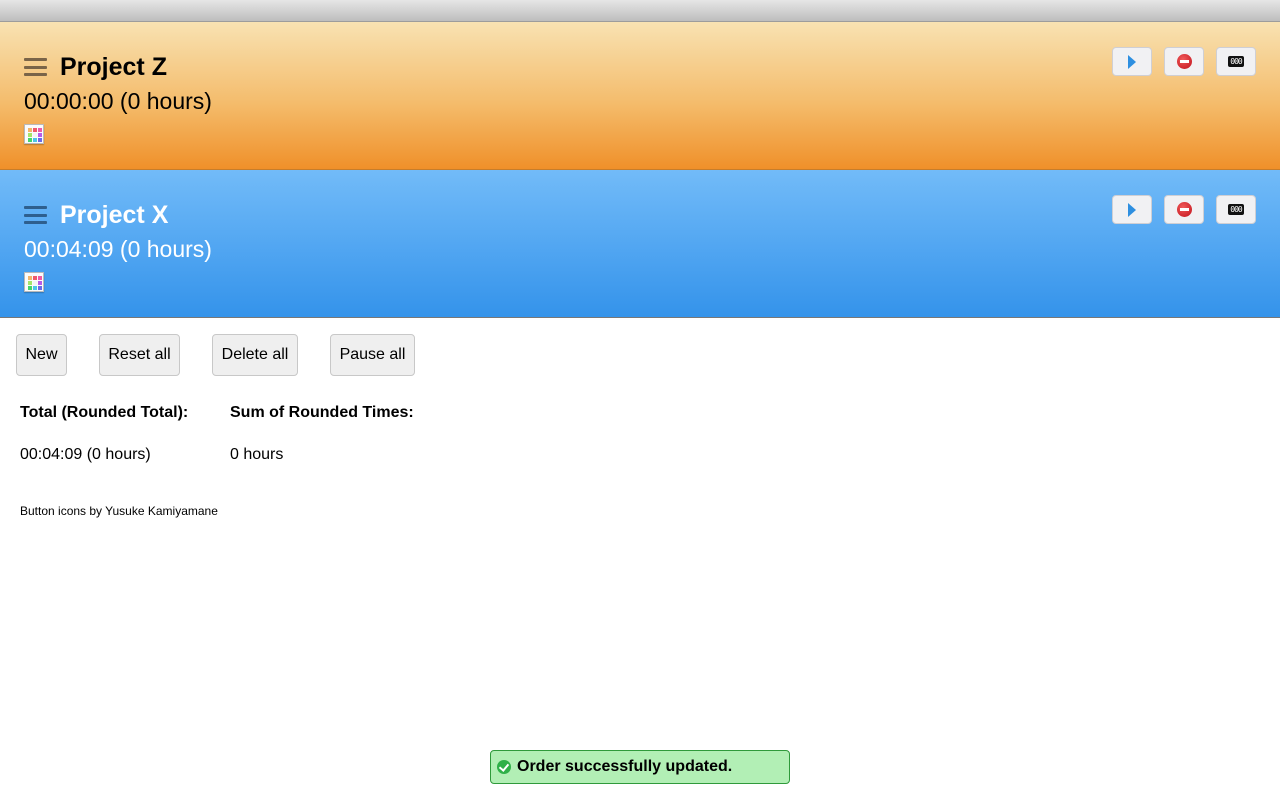 The height and width of the screenshot is (800, 1280). I want to click on project-name: Project X, so click(114, 215).